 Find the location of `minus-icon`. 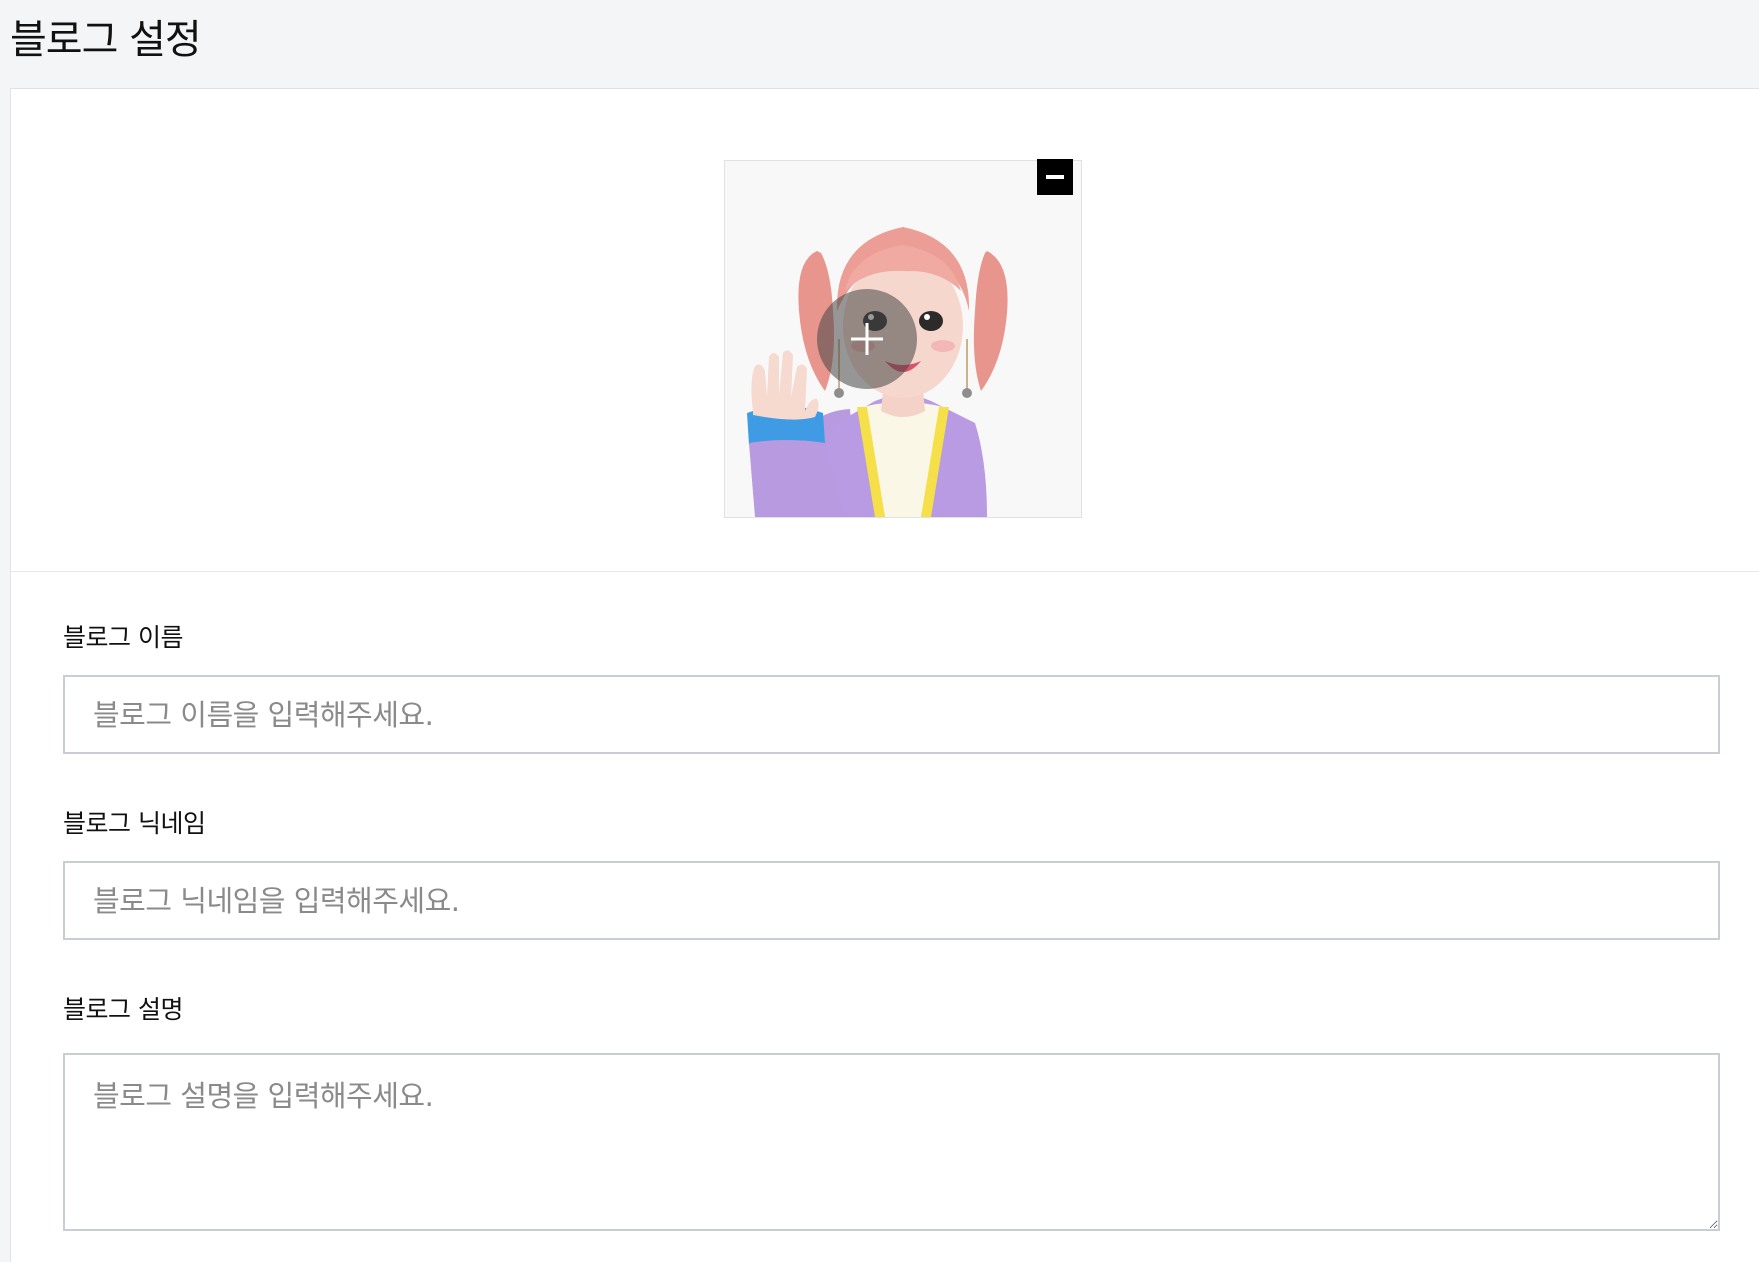

minus-icon is located at coordinates (1055, 177).